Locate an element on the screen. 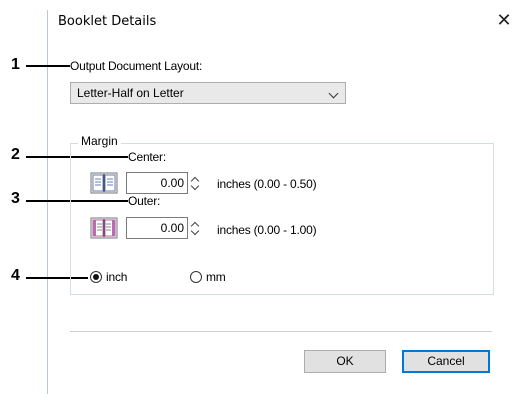  inch-radio is located at coordinates (96, 277).